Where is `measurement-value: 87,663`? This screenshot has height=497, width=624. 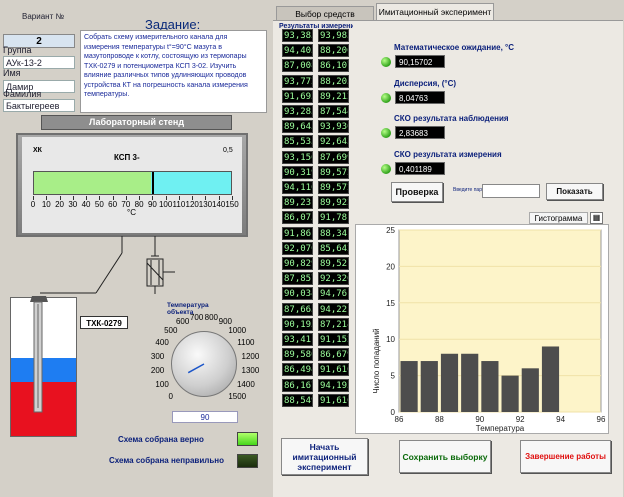 measurement-value: 87,663 is located at coordinates (297, 309).